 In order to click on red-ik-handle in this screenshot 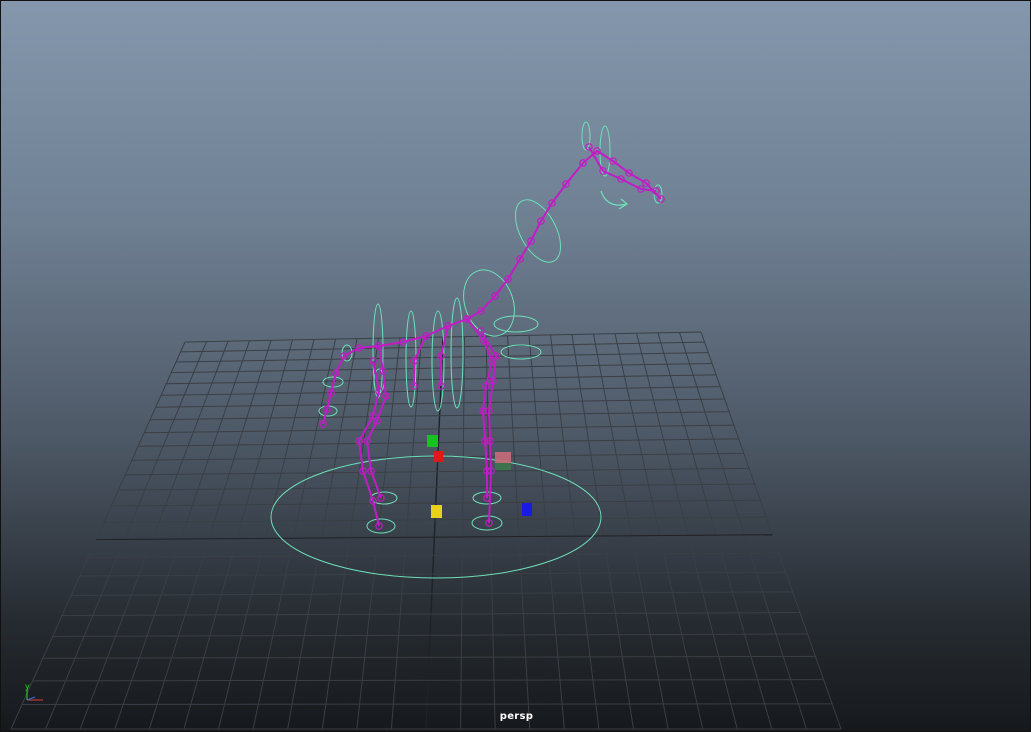, I will do `click(438, 456)`.